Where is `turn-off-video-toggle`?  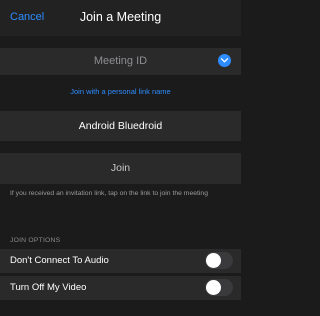
turn-off-video-toggle is located at coordinates (219, 287).